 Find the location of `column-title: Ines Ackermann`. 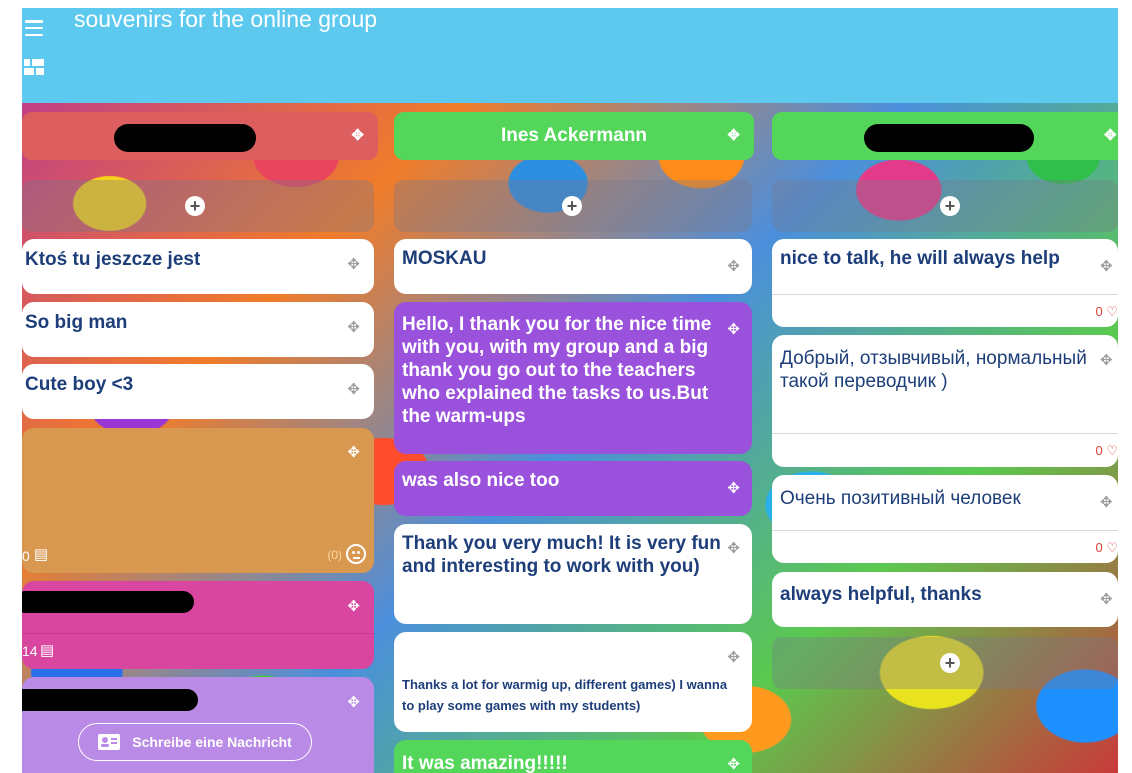

column-title: Ines Ackermann is located at coordinates (574, 135).